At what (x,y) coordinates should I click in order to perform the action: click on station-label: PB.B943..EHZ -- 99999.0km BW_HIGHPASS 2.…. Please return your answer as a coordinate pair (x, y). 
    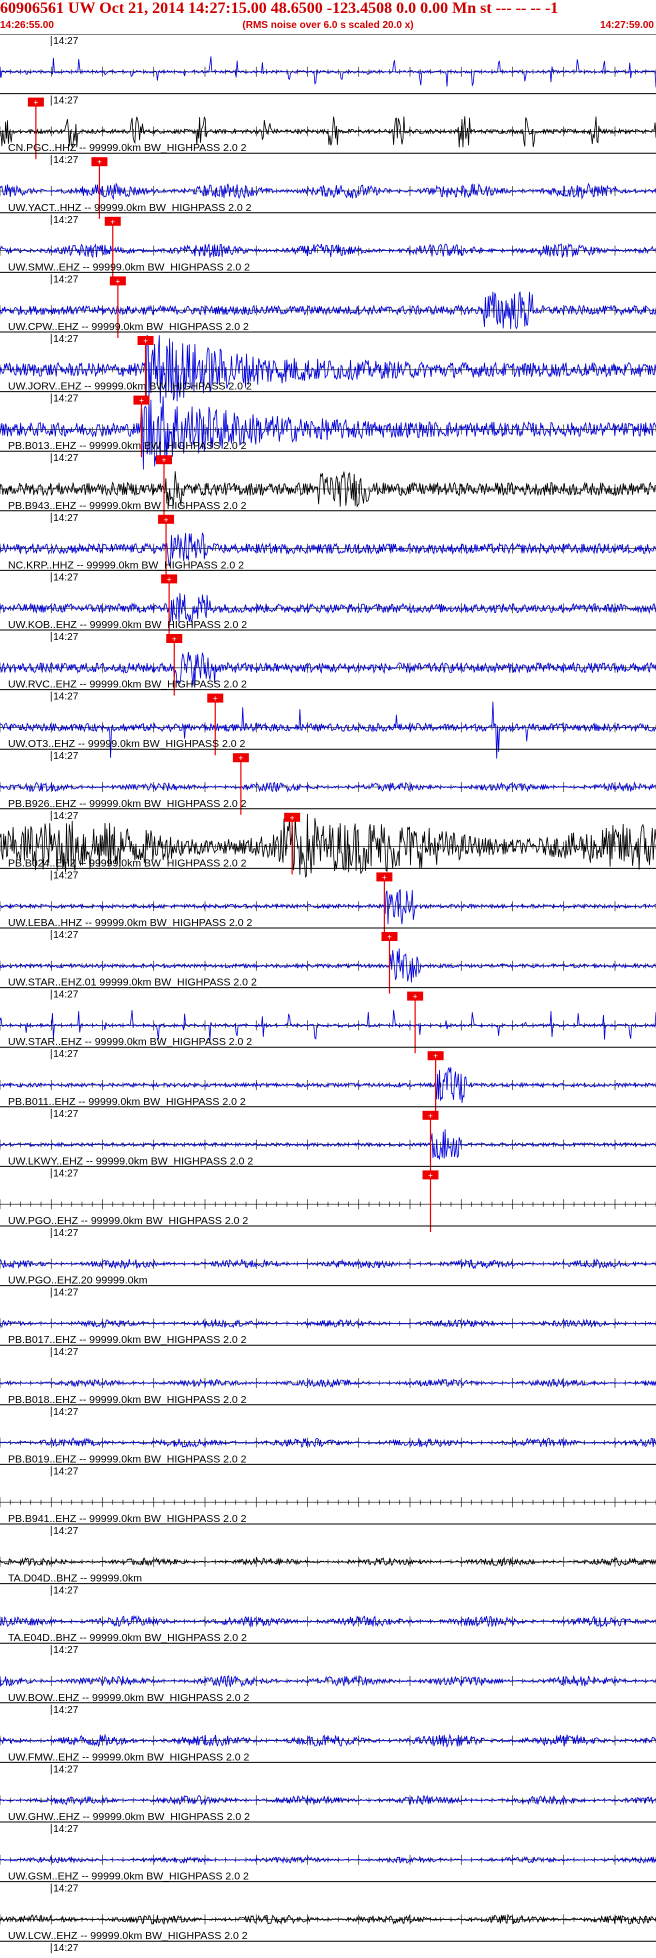
    Looking at the image, I should click on (127, 506).